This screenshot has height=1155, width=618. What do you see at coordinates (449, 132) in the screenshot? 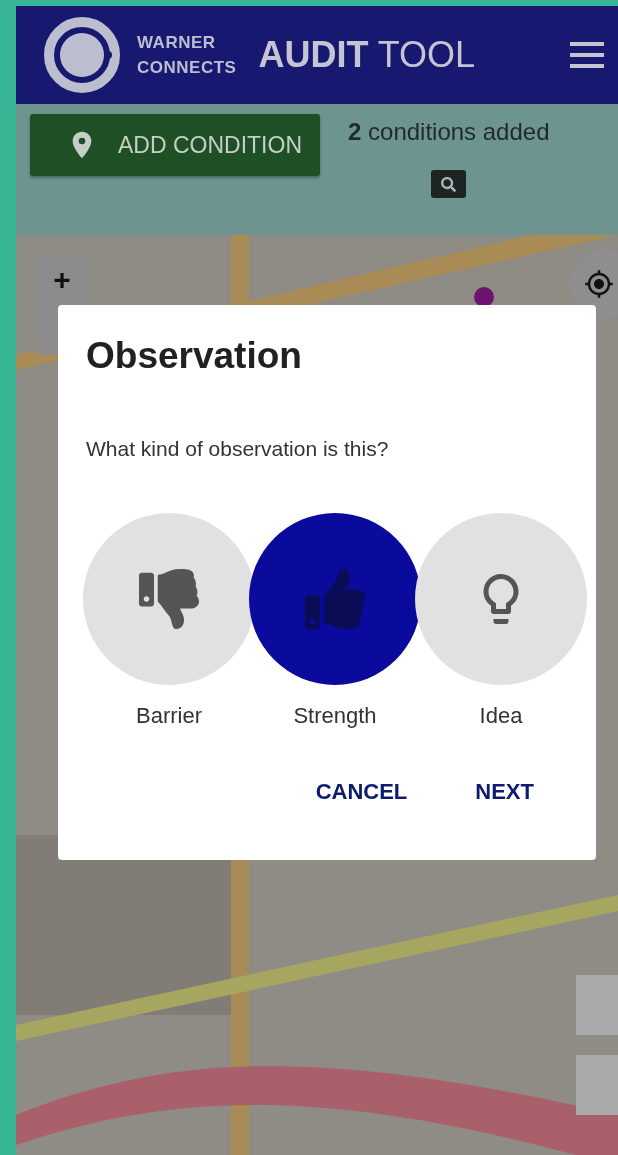
I see `conditions-count: 2 conditions added` at bounding box center [449, 132].